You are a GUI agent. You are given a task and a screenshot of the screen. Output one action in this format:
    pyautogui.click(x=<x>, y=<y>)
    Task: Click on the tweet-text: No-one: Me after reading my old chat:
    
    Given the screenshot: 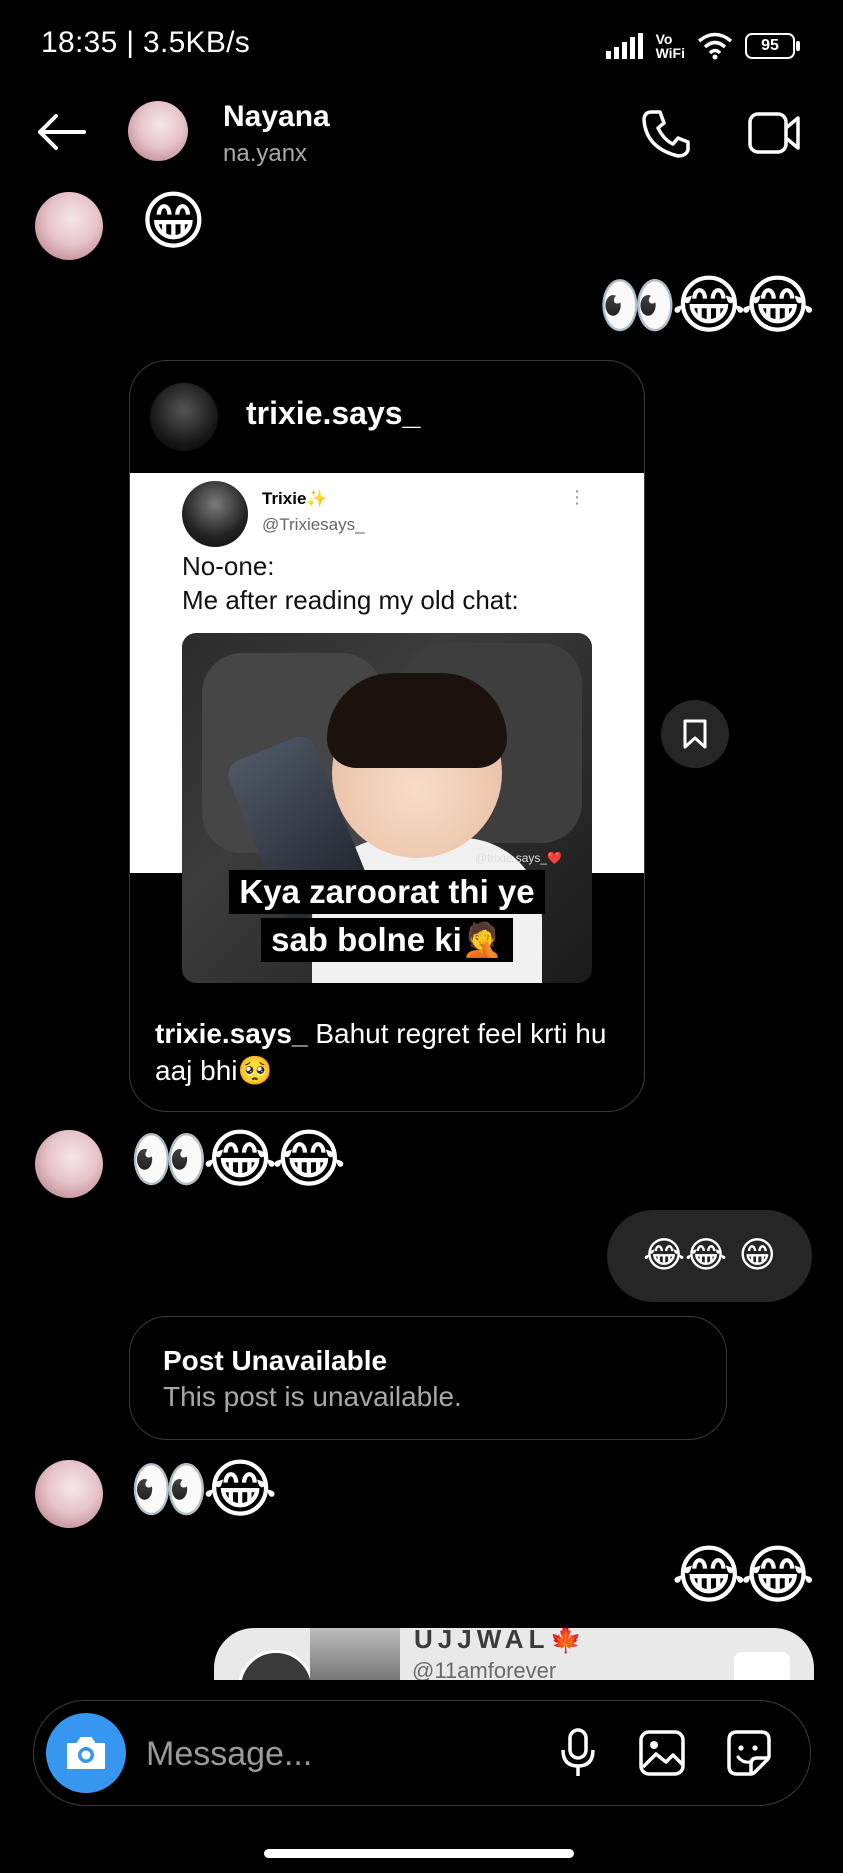 What is the action you would take?
    pyautogui.click(x=350, y=583)
    